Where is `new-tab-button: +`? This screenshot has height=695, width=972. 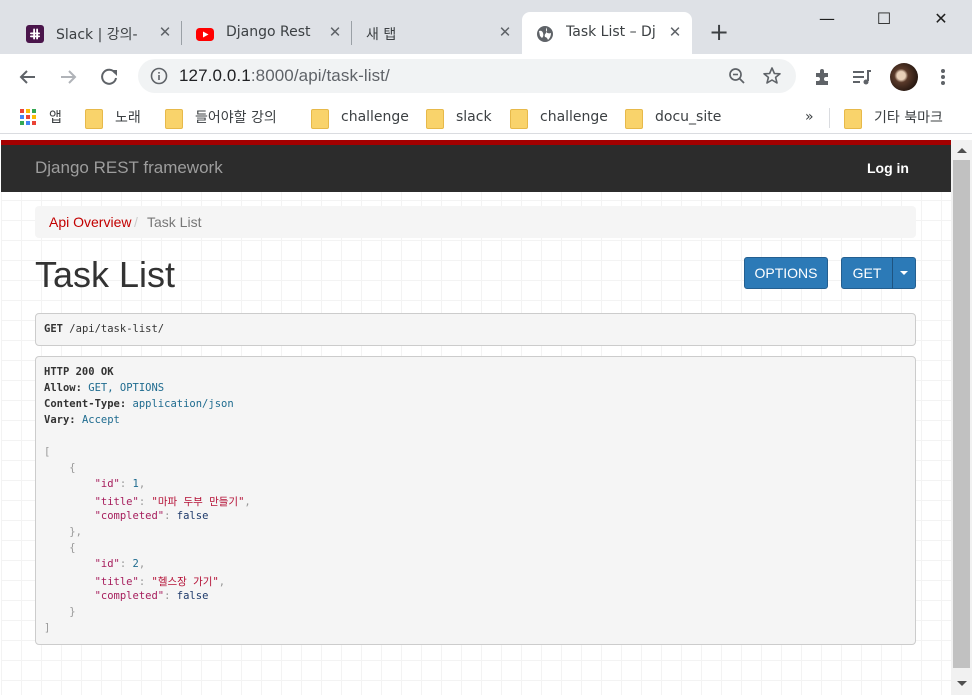
new-tab-button: + is located at coordinates (719, 33).